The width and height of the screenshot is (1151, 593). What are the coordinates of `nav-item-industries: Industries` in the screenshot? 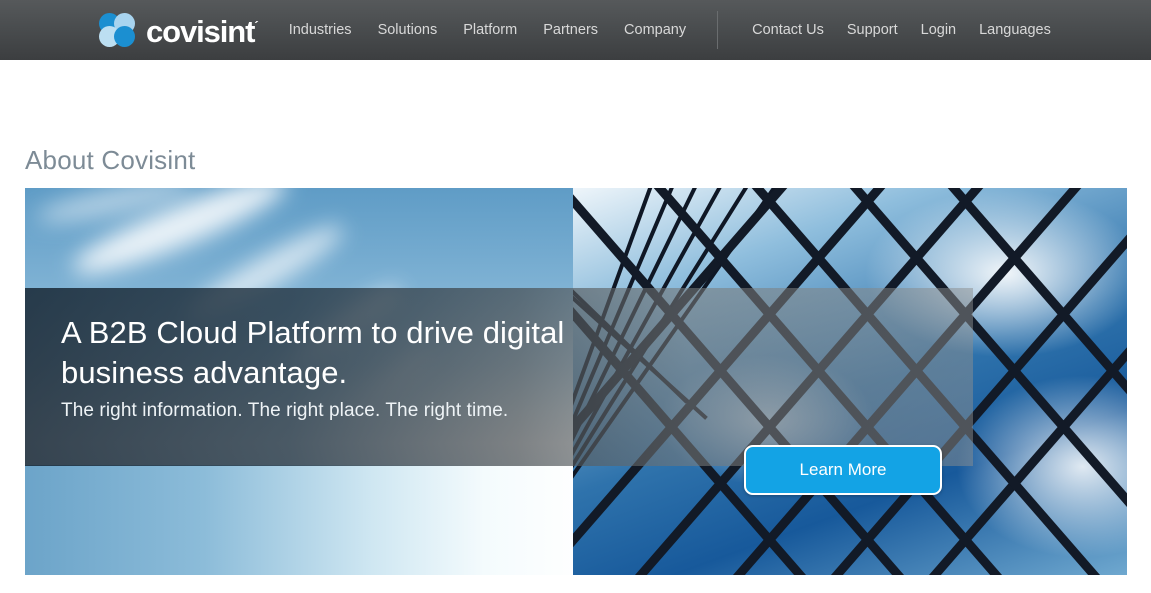 It's located at (320, 30).